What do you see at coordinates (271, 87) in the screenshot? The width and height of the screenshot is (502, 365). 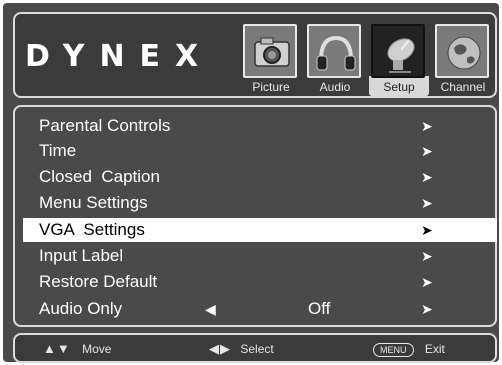 I see `tab-label: Picture` at bounding box center [271, 87].